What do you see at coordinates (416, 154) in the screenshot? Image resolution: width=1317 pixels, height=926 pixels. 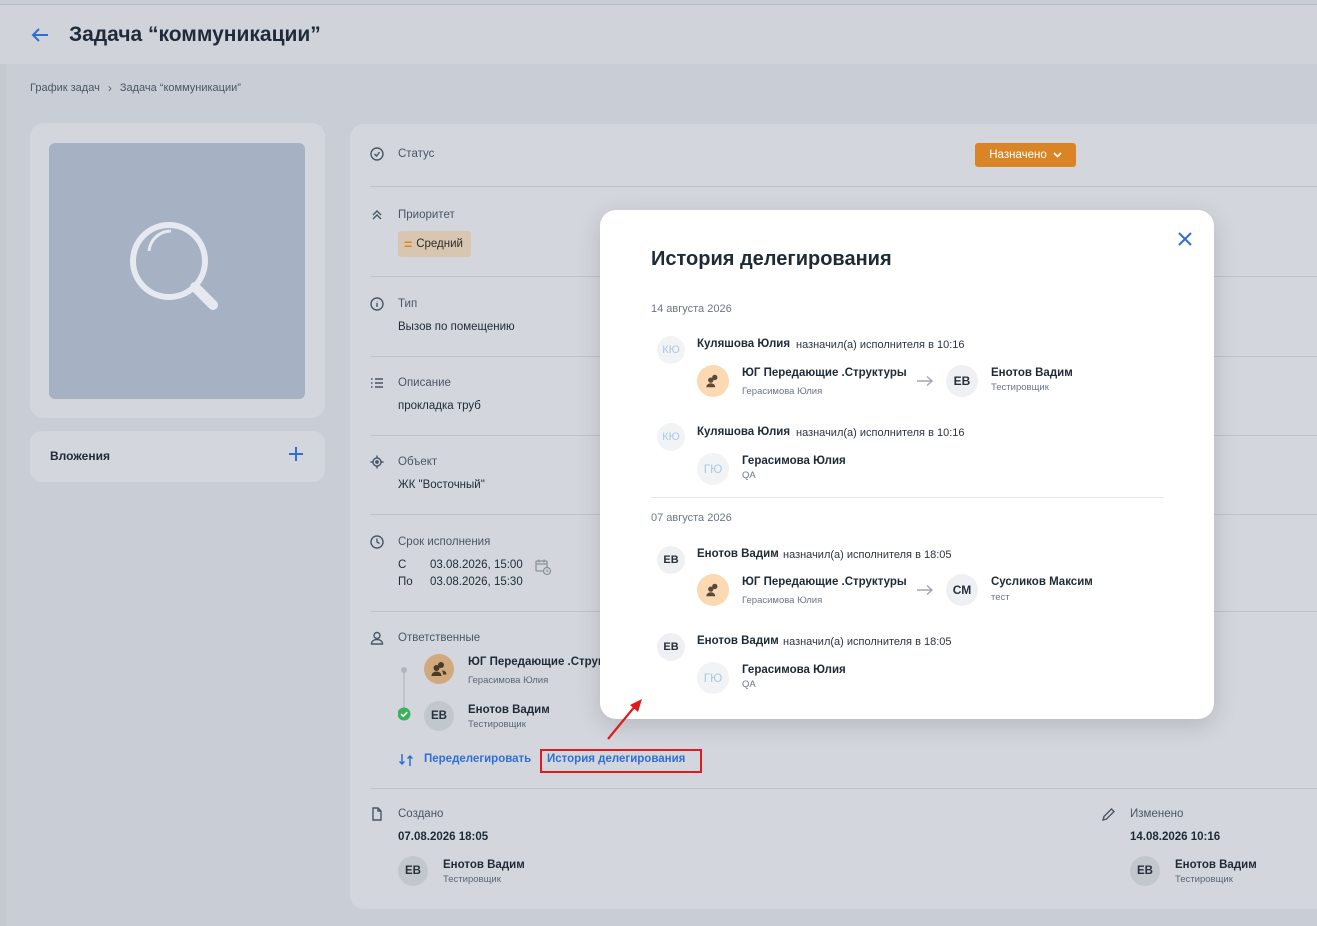 I see `status-label: Статус` at bounding box center [416, 154].